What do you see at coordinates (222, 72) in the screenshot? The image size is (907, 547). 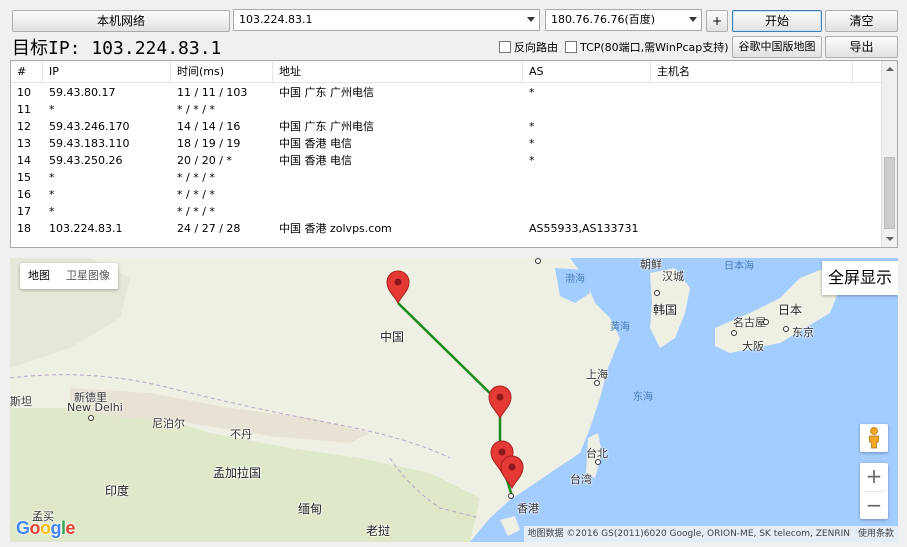 I see `column-header-time: 时间(ms)` at bounding box center [222, 72].